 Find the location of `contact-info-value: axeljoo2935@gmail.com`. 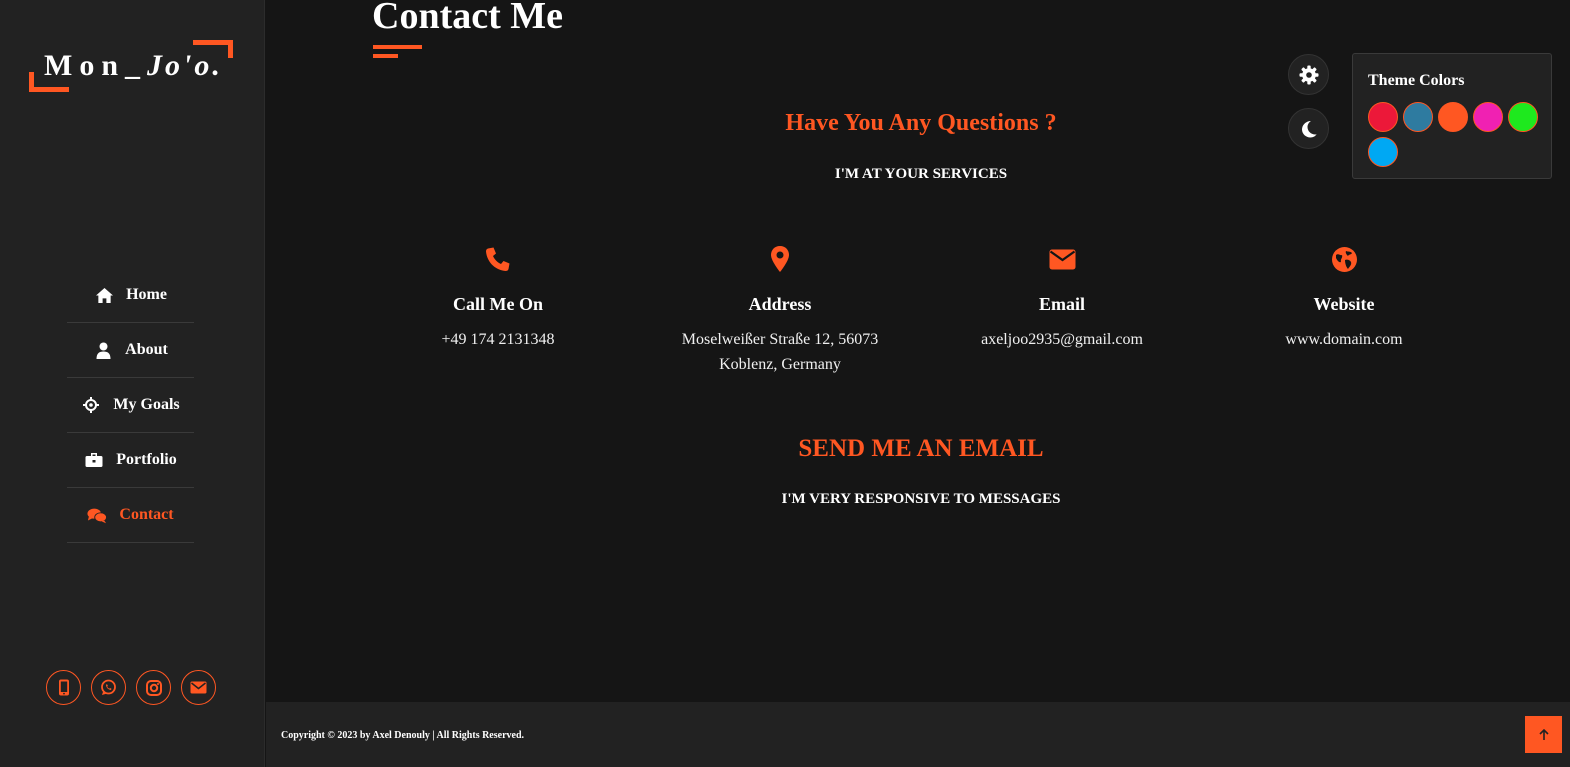

contact-info-value: axeljoo2935@gmail.com is located at coordinates (1062, 339).